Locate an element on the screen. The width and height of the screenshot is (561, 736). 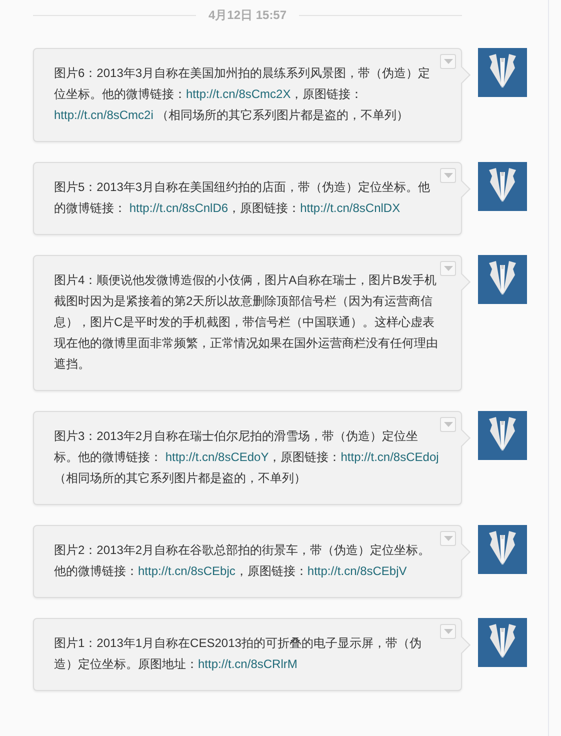
link: http://t.cn/8sCnlD6 is located at coordinates (178, 208).